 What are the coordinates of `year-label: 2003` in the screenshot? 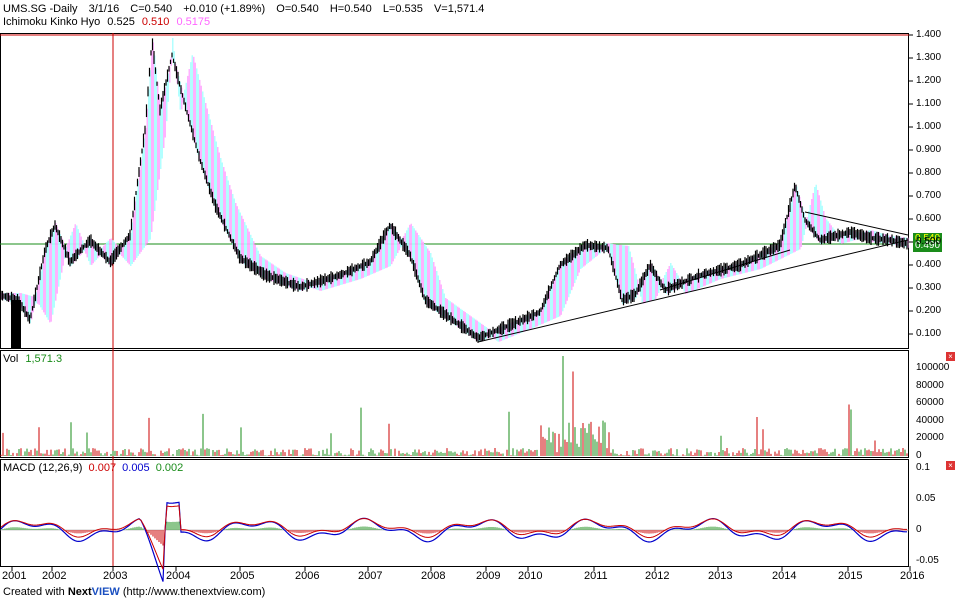 It's located at (115, 576).